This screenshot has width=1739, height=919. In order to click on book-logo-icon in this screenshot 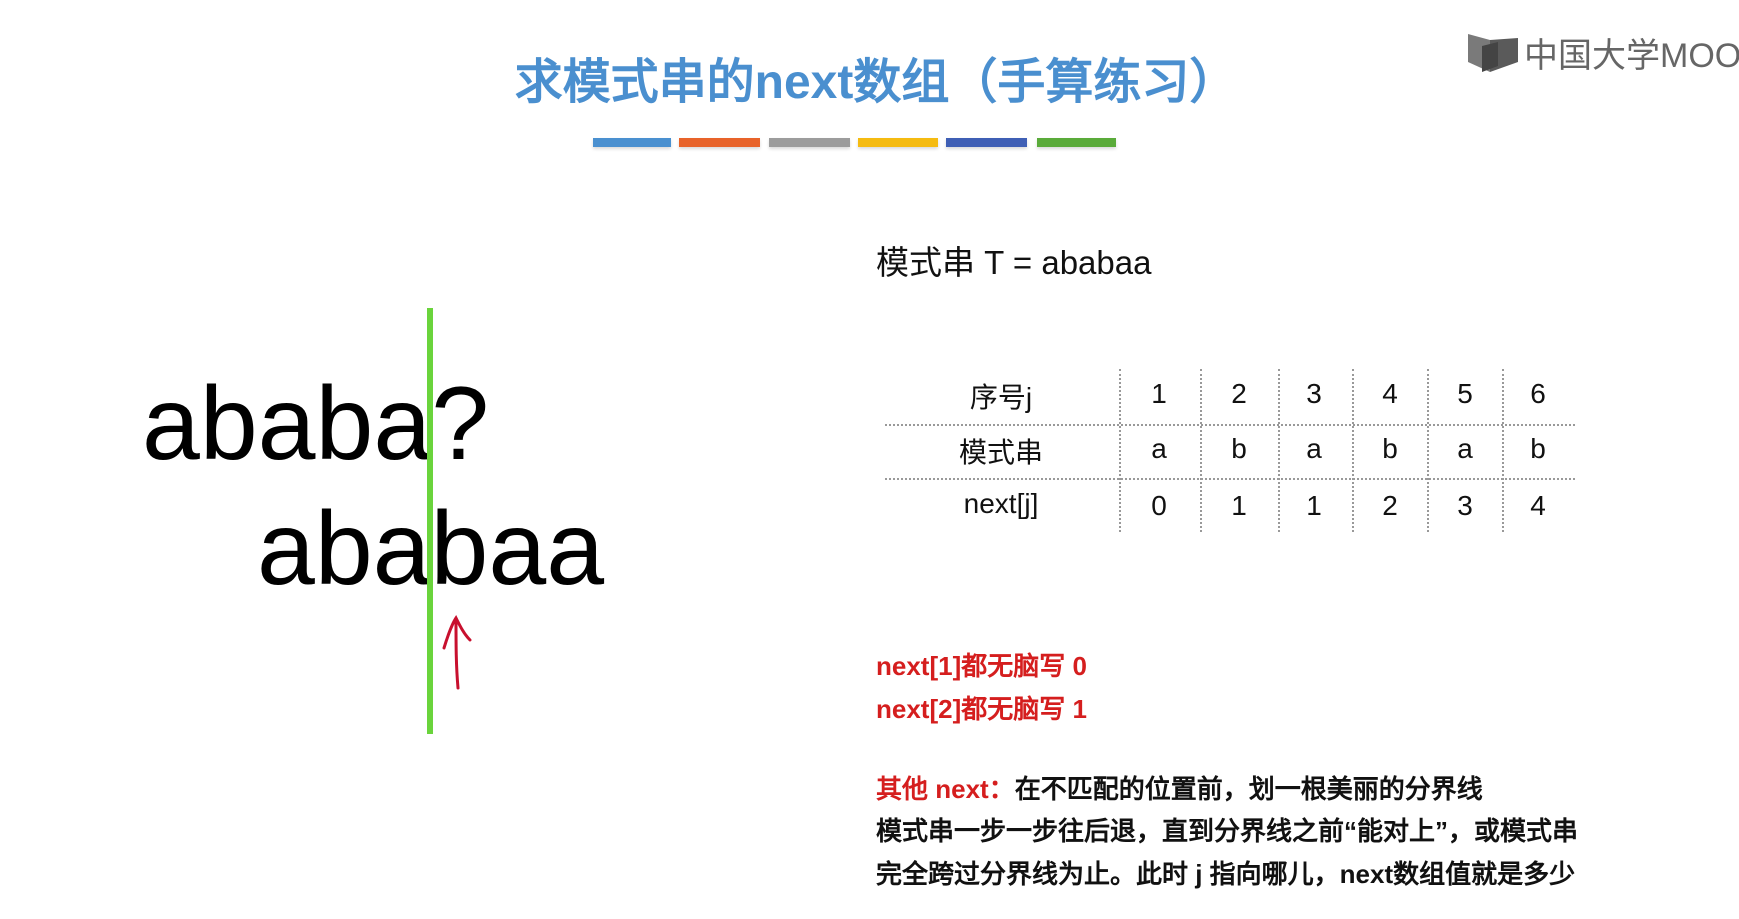, I will do `click(1493, 52)`.